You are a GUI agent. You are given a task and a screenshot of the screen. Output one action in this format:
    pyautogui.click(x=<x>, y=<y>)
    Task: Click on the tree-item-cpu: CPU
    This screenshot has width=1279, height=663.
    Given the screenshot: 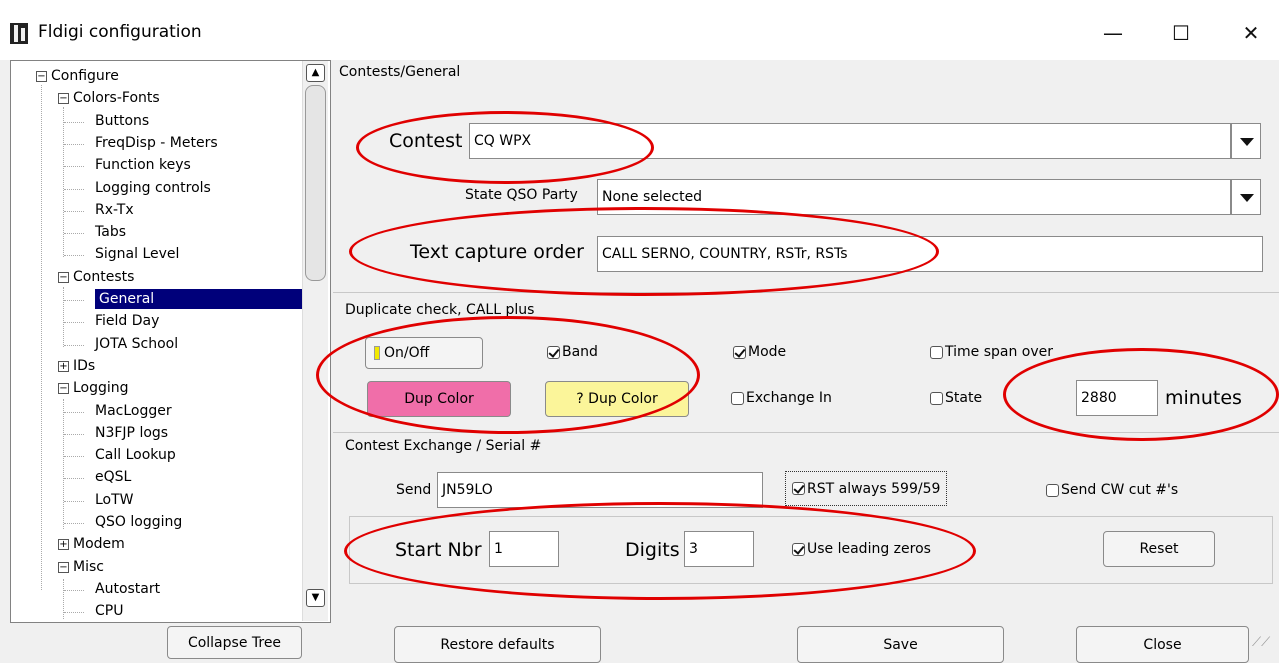 What is the action you would take?
    pyautogui.click(x=109, y=611)
    